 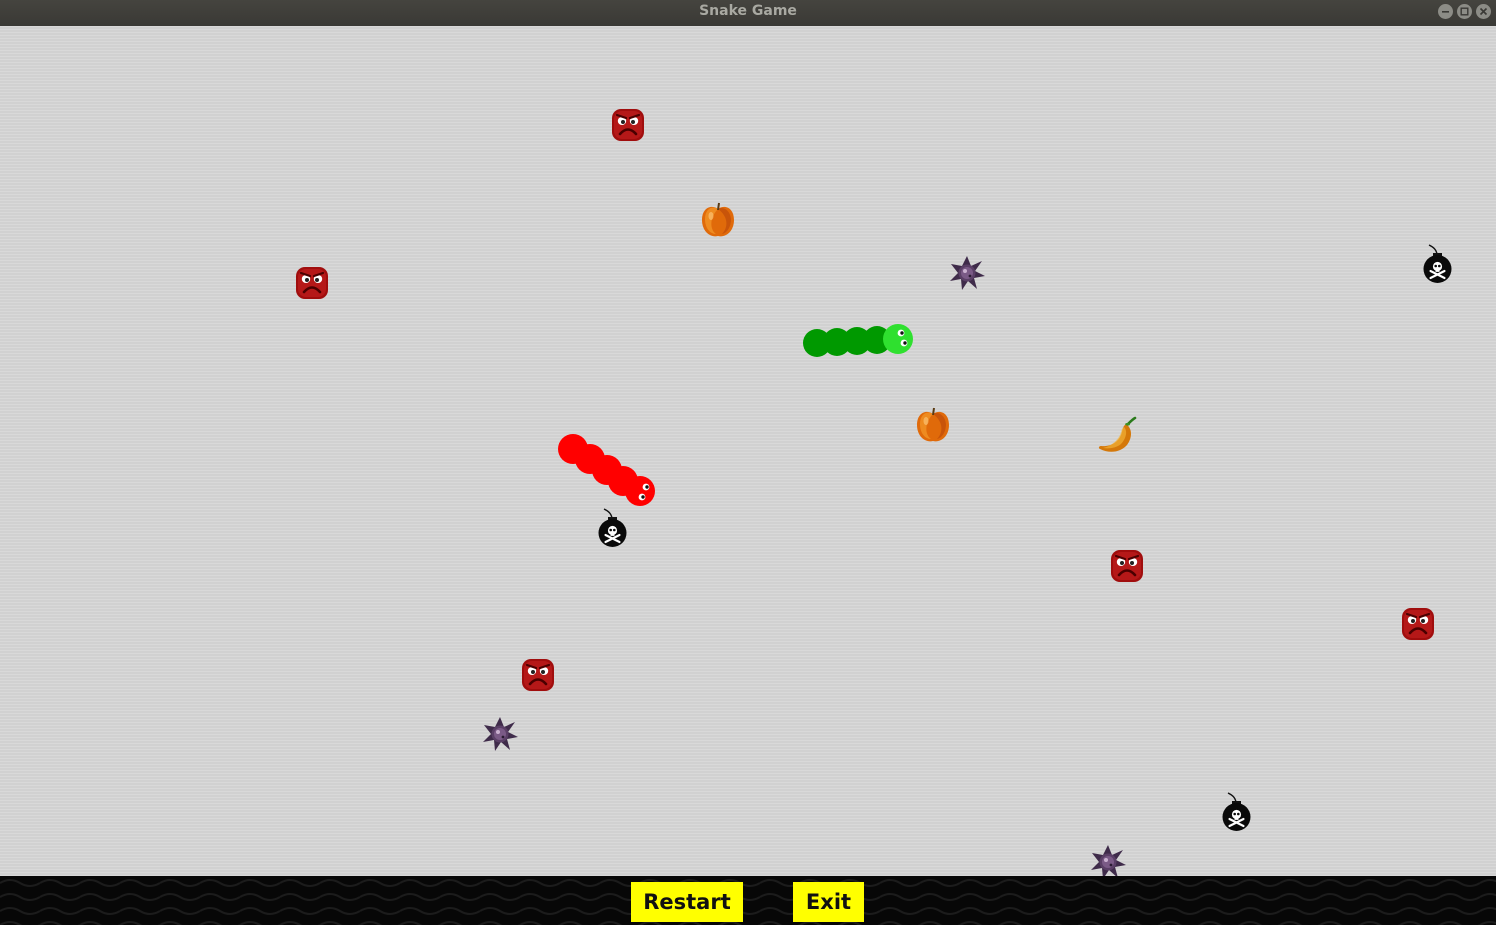 I want to click on control-bar: Restart Exit, so click(x=748, y=900).